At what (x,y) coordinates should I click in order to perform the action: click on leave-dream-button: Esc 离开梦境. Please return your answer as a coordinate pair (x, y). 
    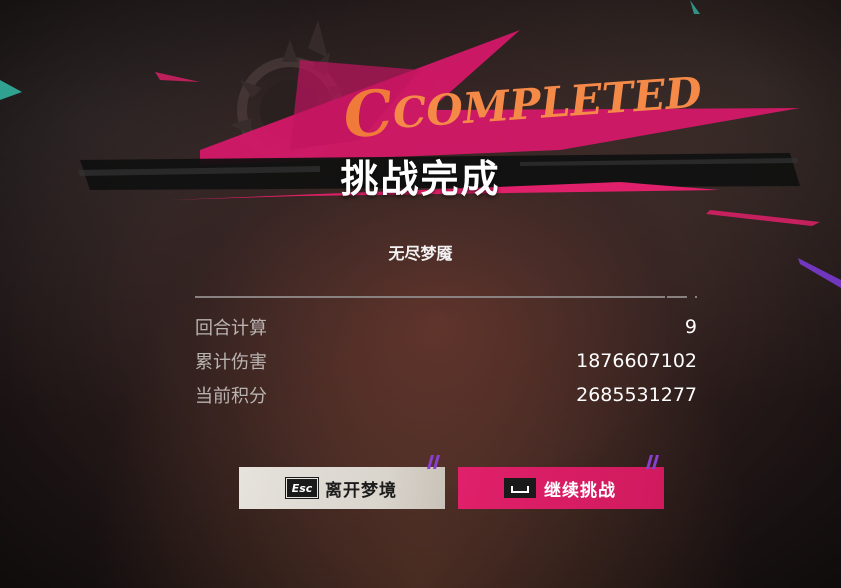
    Looking at the image, I should click on (342, 482).